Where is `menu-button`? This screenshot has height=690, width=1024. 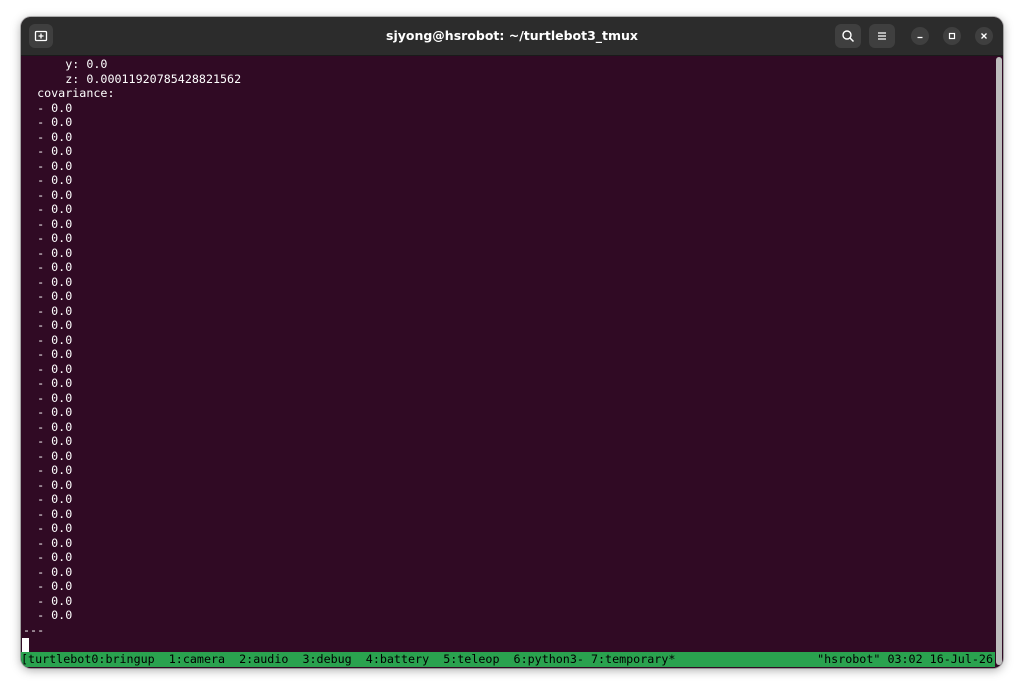
menu-button is located at coordinates (882, 36).